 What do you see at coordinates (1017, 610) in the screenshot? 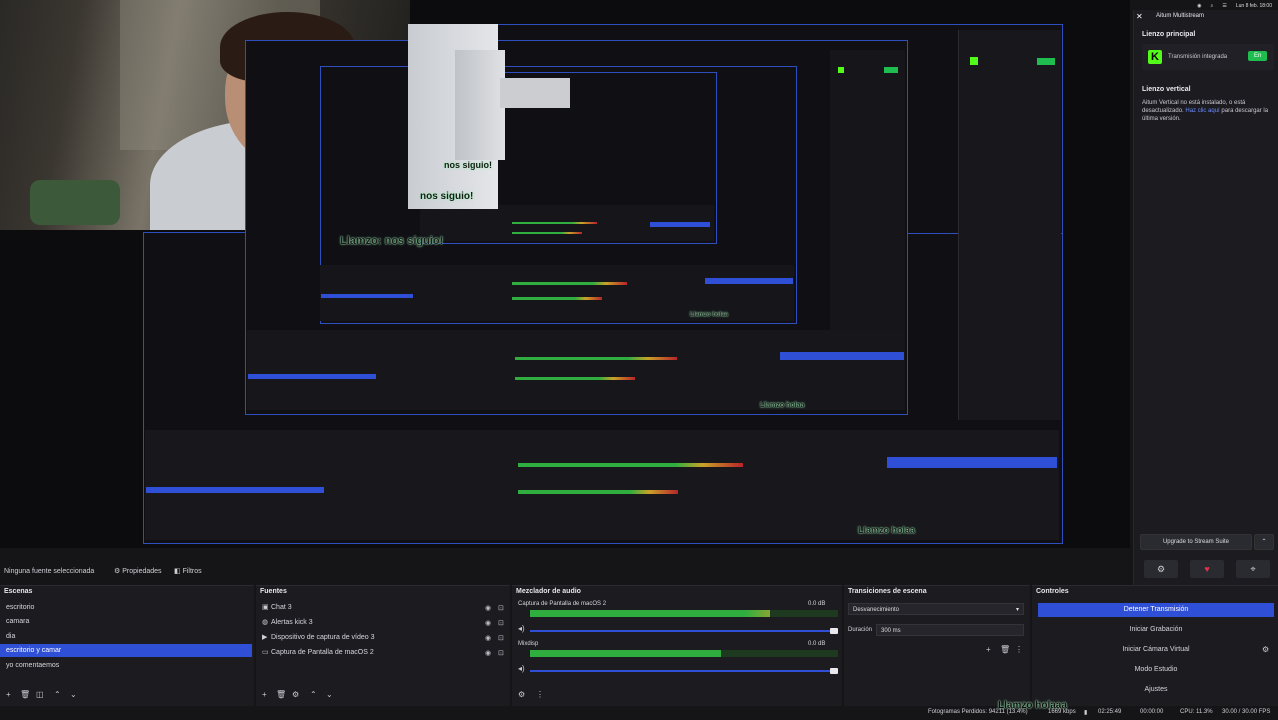
I see `chevron-down-icon: ▾` at bounding box center [1017, 610].